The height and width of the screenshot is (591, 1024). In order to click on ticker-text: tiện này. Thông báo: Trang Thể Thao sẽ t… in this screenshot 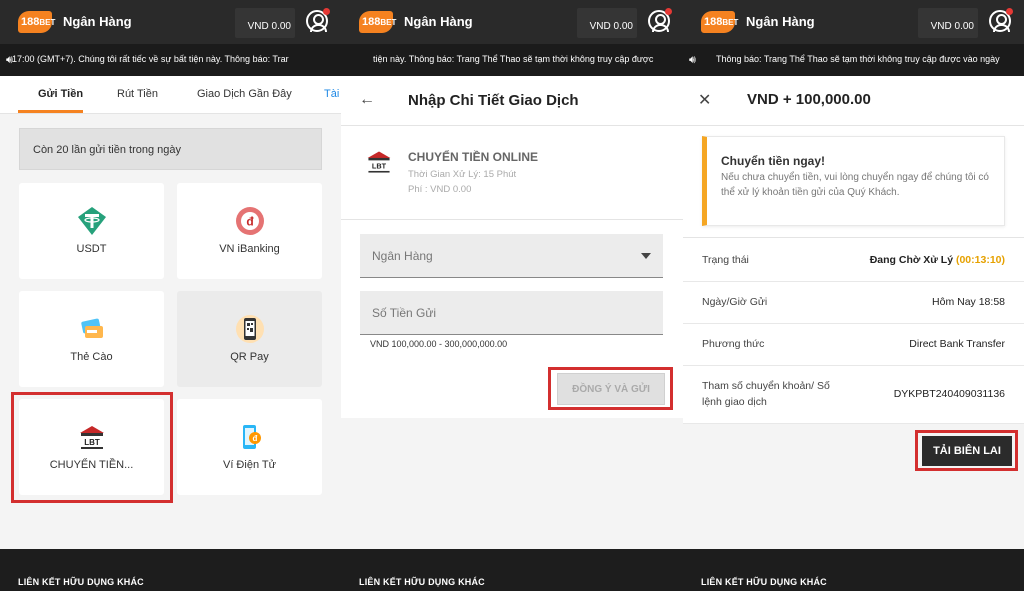, I will do `click(513, 59)`.